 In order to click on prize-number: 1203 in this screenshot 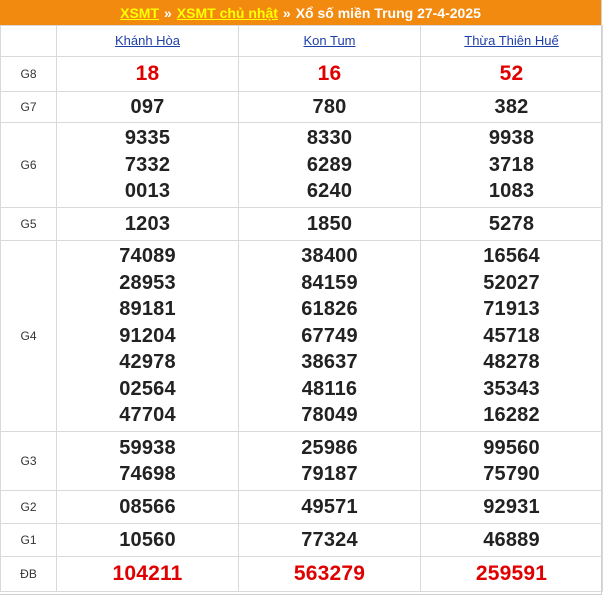, I will do `click(147, 223)`.